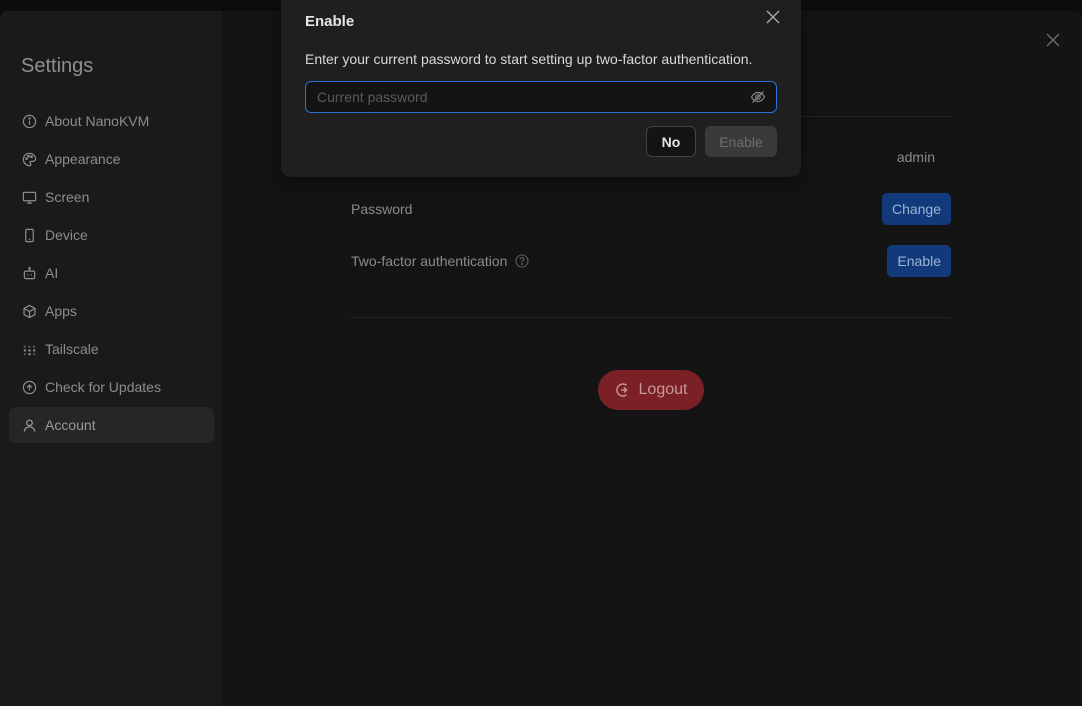  I want to click on current-password-field, so click(541, 97).